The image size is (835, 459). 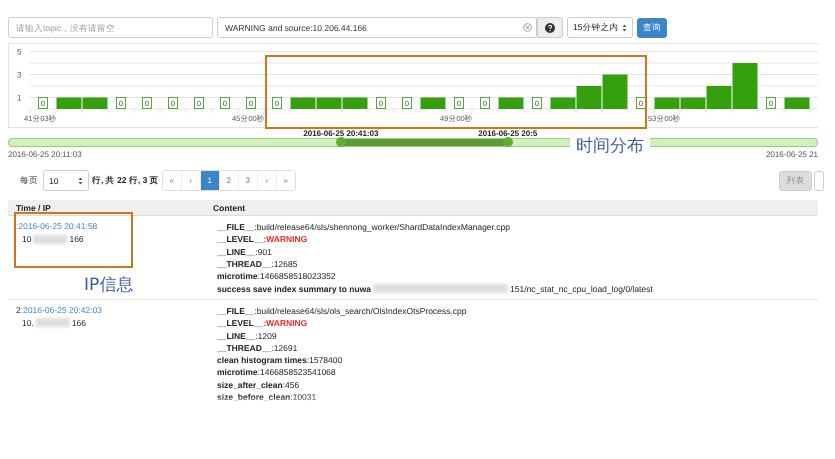 I want to click on column-header: Time / IP, so click(x=33, y=207).